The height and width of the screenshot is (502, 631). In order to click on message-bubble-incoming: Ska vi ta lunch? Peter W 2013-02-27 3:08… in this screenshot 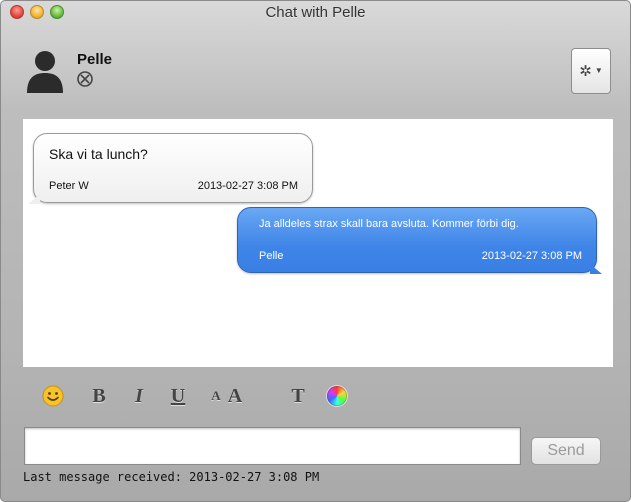, I will do `click(170, 168)`.